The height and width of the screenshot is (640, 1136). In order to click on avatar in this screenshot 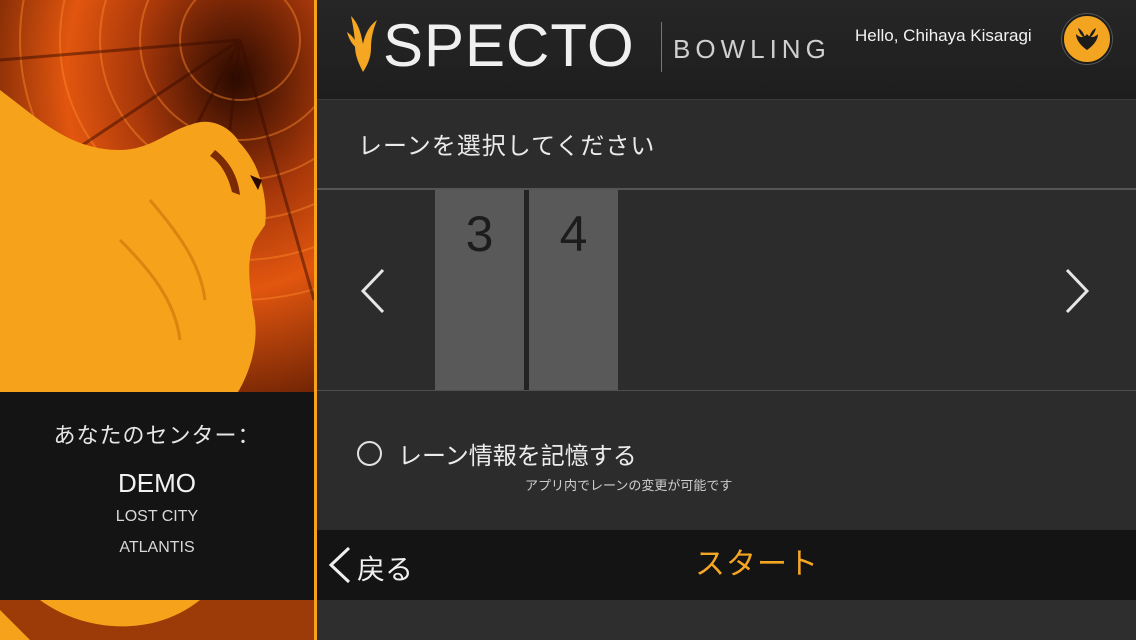, I will do `click(1087, 39)`.